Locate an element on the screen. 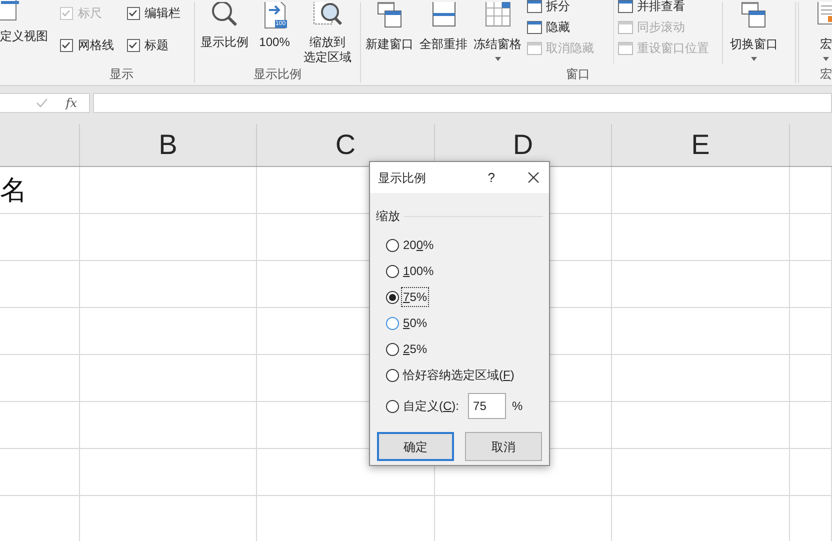 This screenshot has width=832, height=541. checkbox-label: 编辑栏 is located at coordinates (162, 13).